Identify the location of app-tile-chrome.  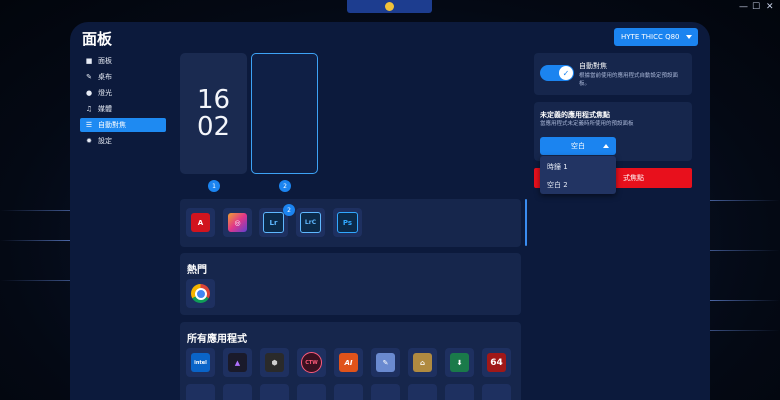
(200, 293).